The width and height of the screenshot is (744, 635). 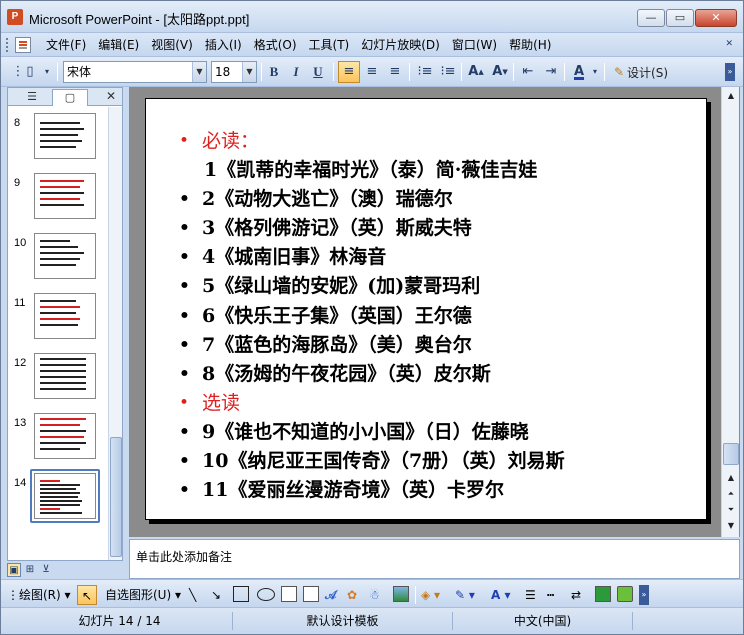 I want to click on slide-scrollbar: ▲ ▲ ⏶ ⏷ ▼, so click(x=730, y=312).